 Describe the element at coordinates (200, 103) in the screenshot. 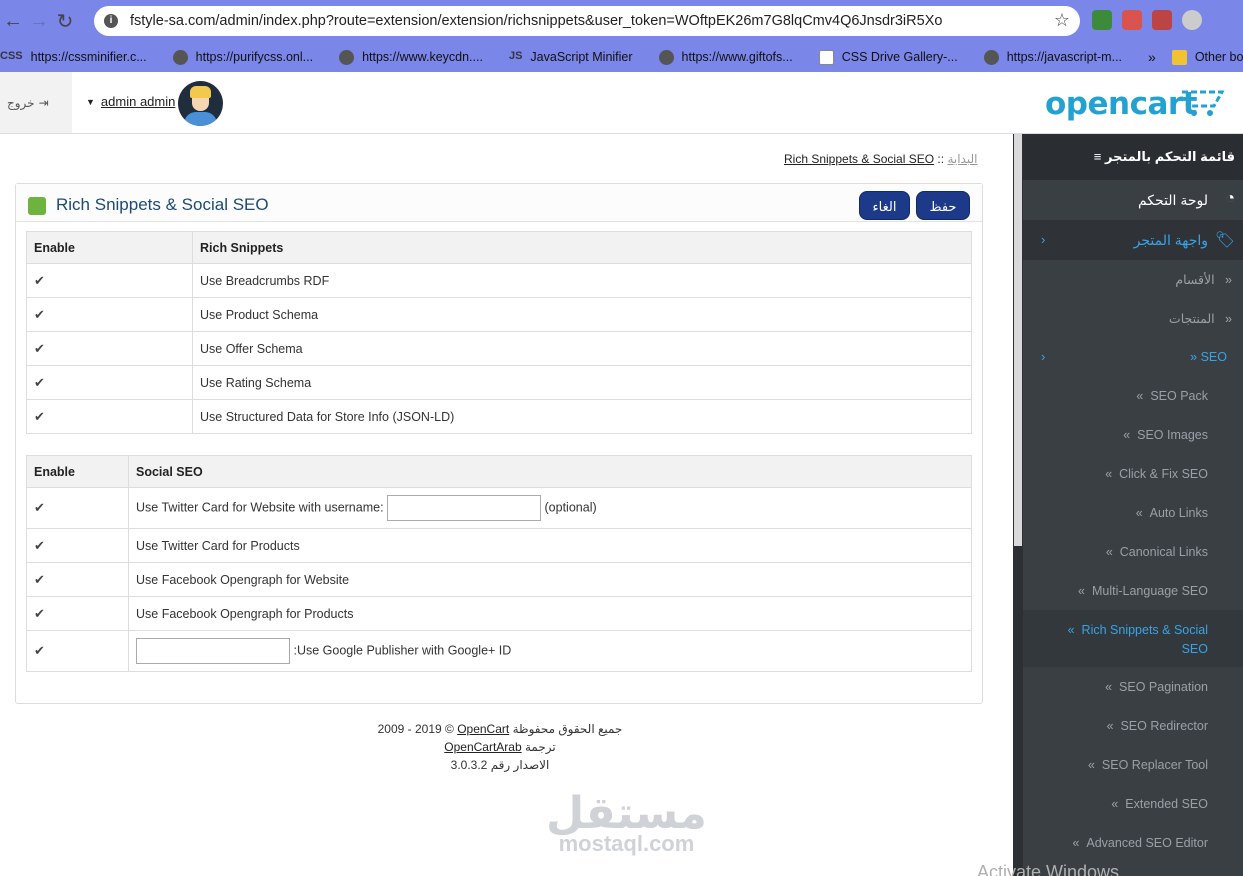

I see `avatar` at that location.